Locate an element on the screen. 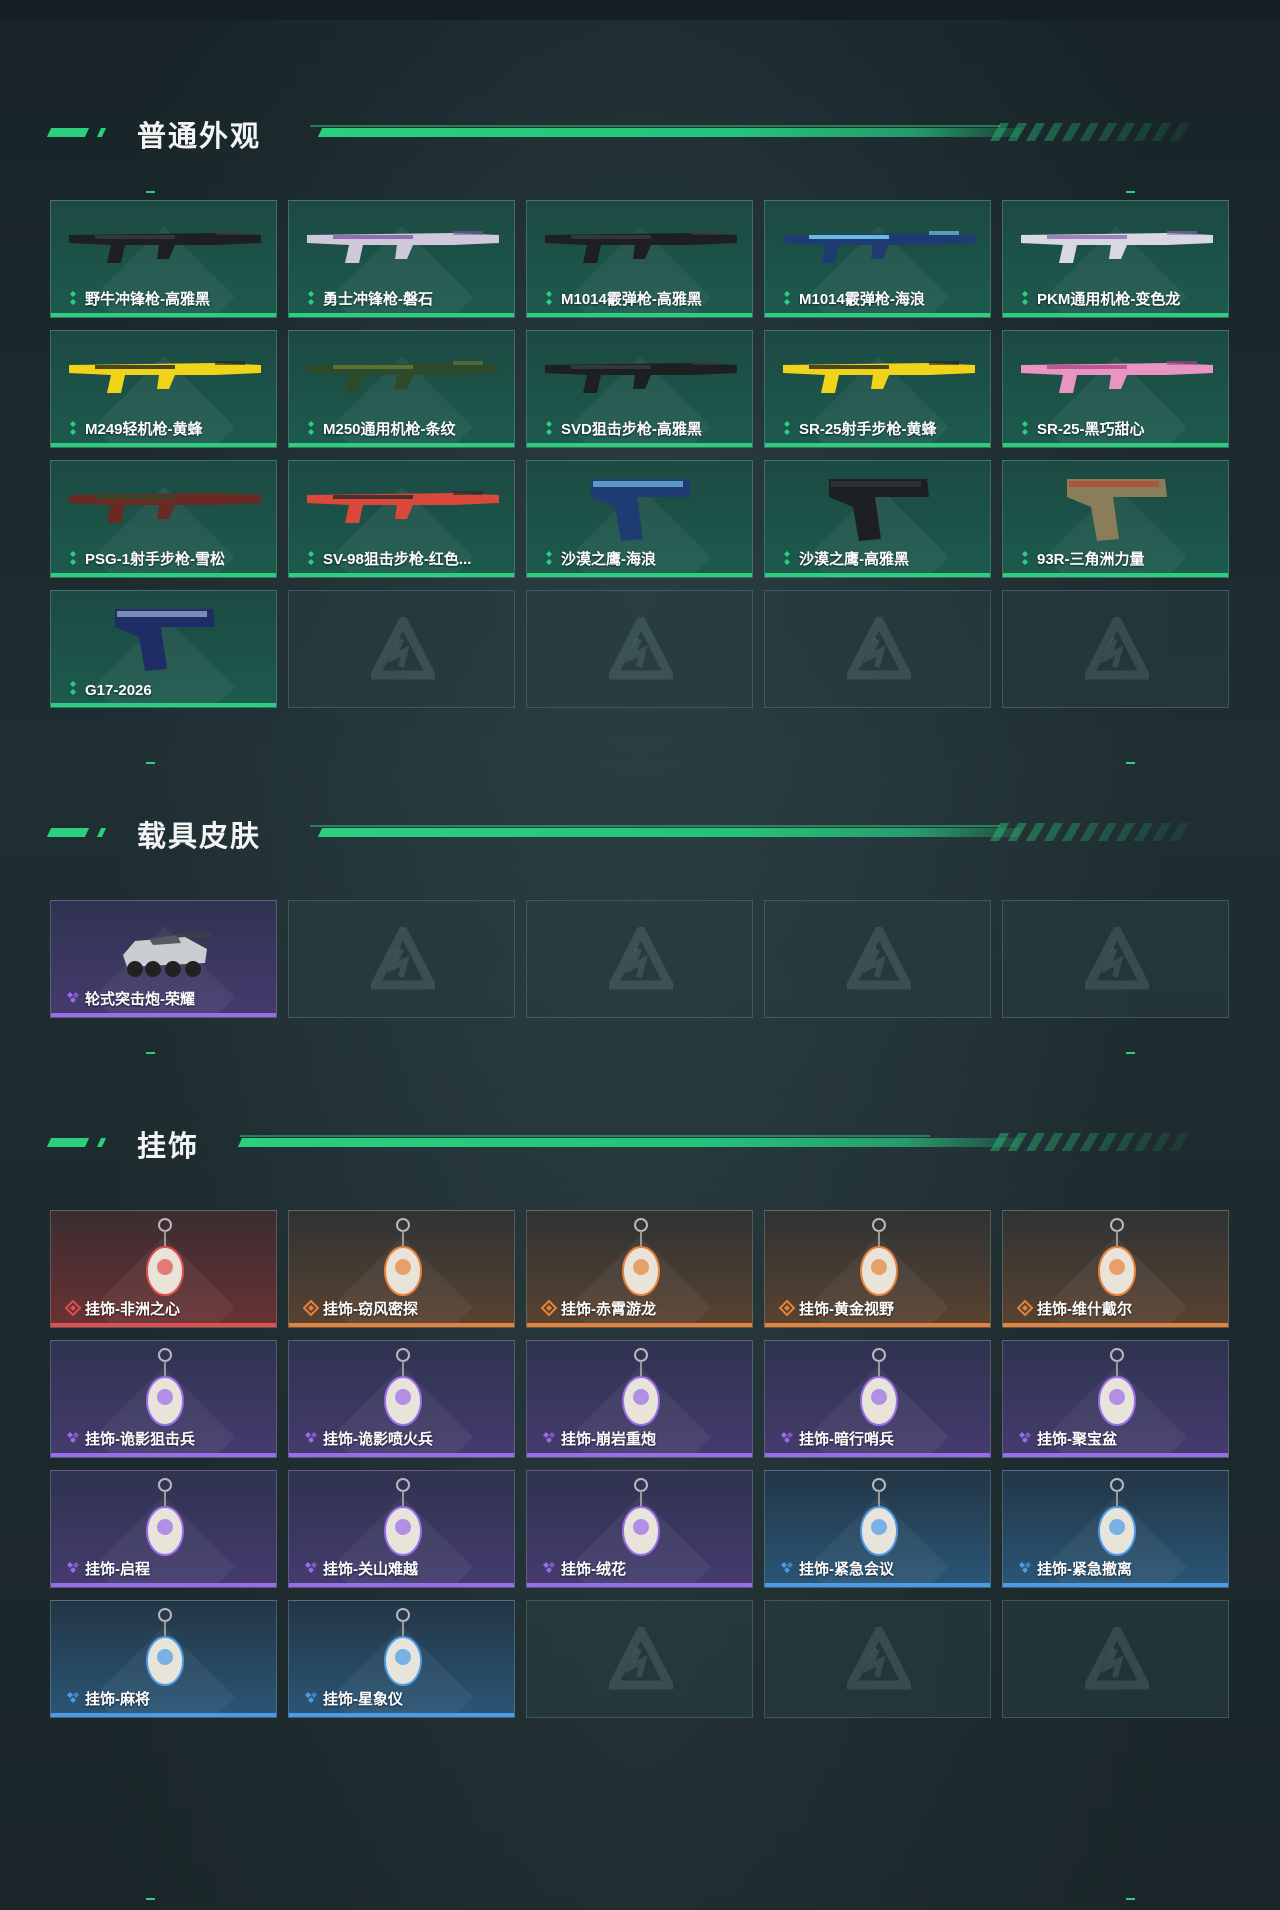  item-label: 挂饰-诡影狙击兵 is located at coordinates (140, 1439).